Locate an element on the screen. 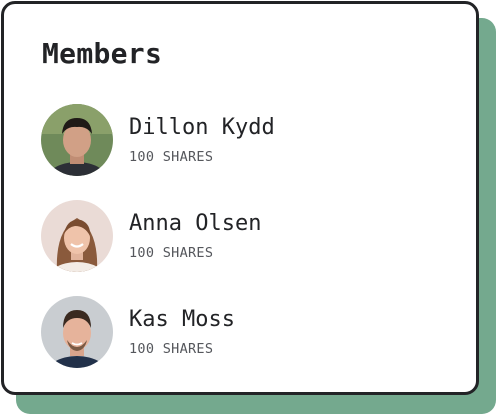 The image size is (498, 416). member-item-dillon-kydd: Dillon Kydd 100 SHARES is located at coordinates (158, 140).